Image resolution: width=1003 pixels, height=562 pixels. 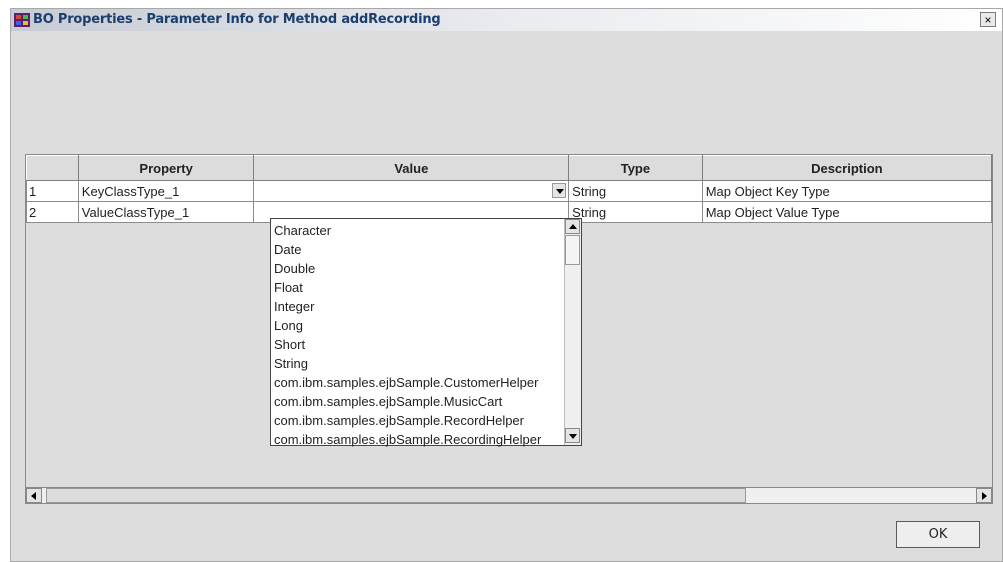 What do you see at coordinates (572, 250) in the screenshot?
I see `dropdown-scroll-thumb` at bounding box center [572, 250].